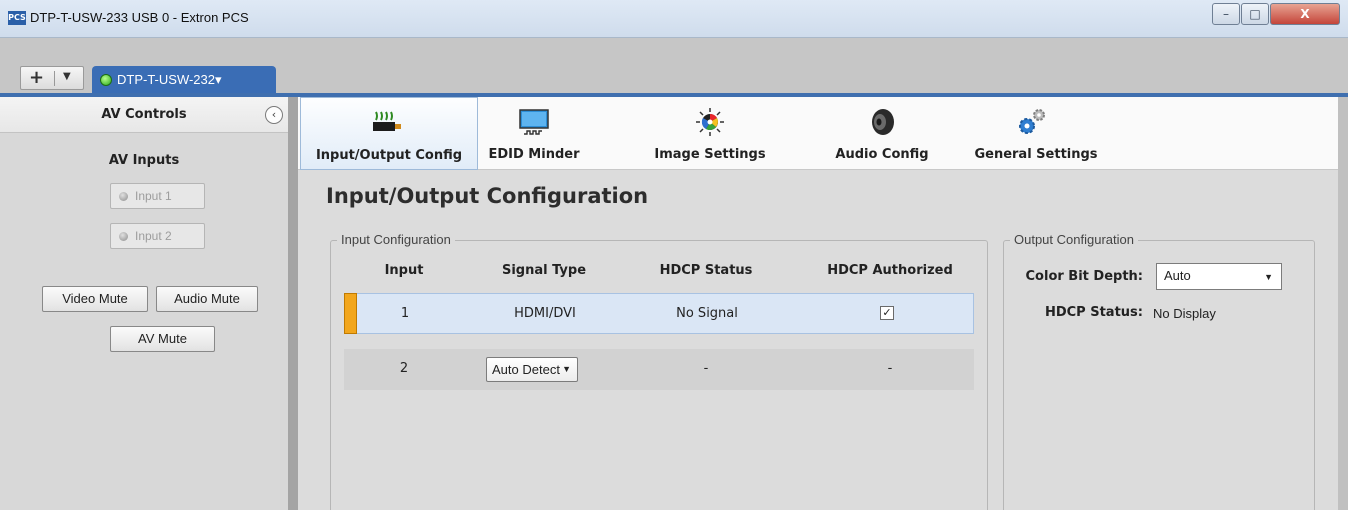 The height and width of the screenshot is (510, 1348). Describe the element at coordinates (1255, 14) in the screenshot. I see `maximize-button: □` at that location.